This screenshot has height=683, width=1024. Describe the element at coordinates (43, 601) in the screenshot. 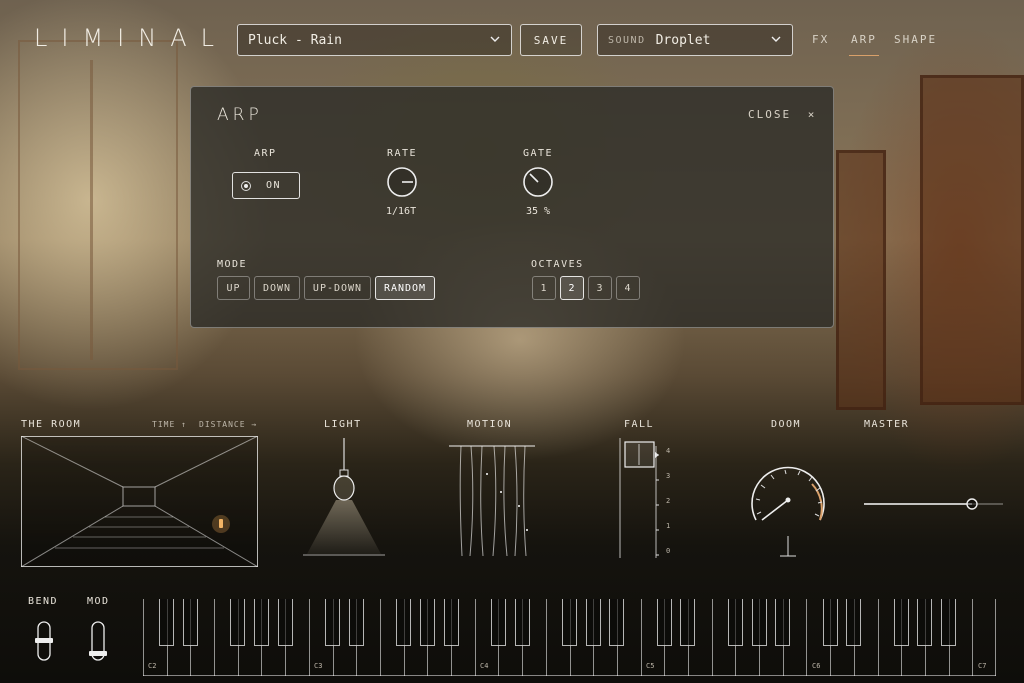

I see `bend-label: BEND` at that location.